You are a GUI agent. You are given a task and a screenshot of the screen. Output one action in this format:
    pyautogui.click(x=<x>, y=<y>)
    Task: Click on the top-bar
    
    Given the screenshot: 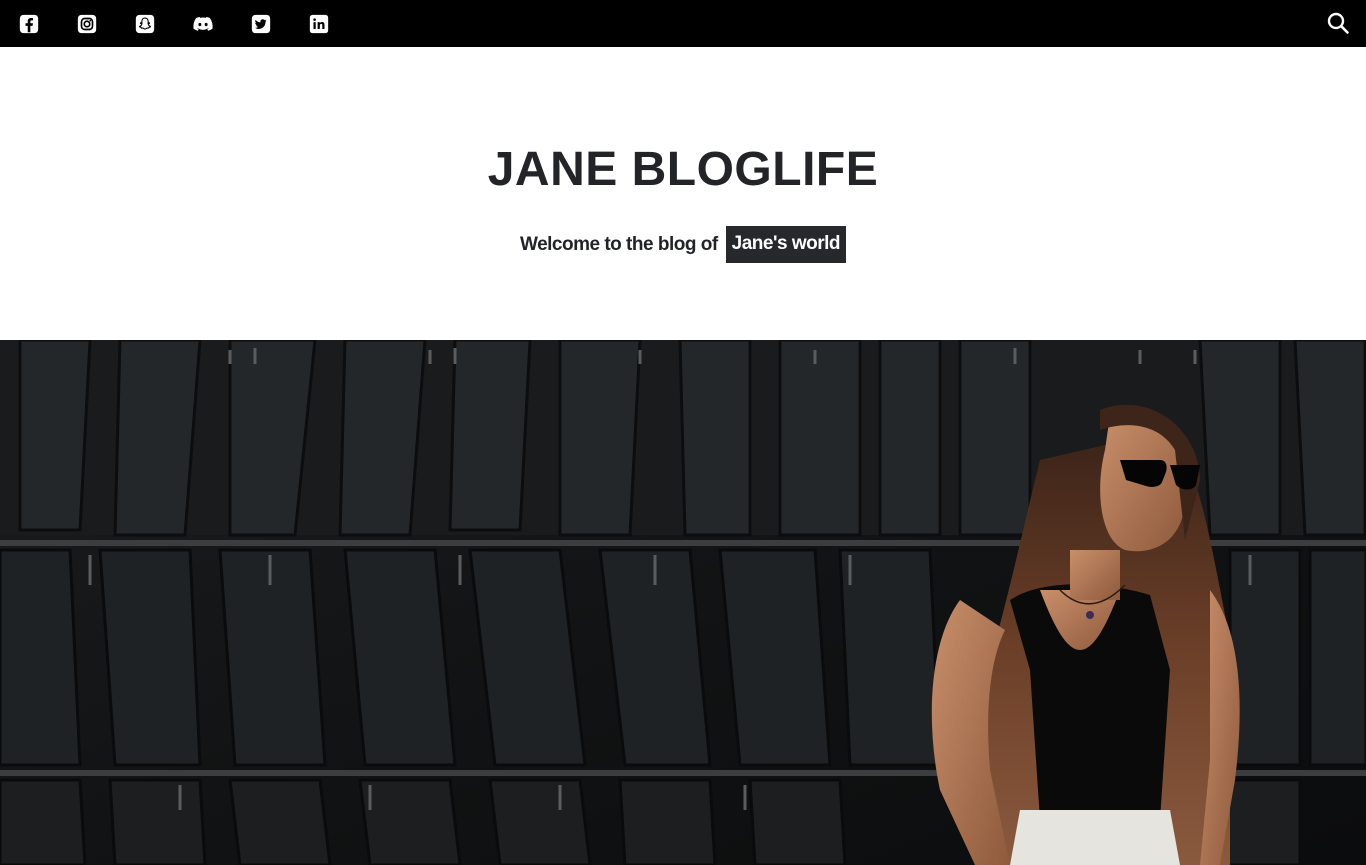 What is the action you would take?
    pyautogui.click(x=683, y=23)
    